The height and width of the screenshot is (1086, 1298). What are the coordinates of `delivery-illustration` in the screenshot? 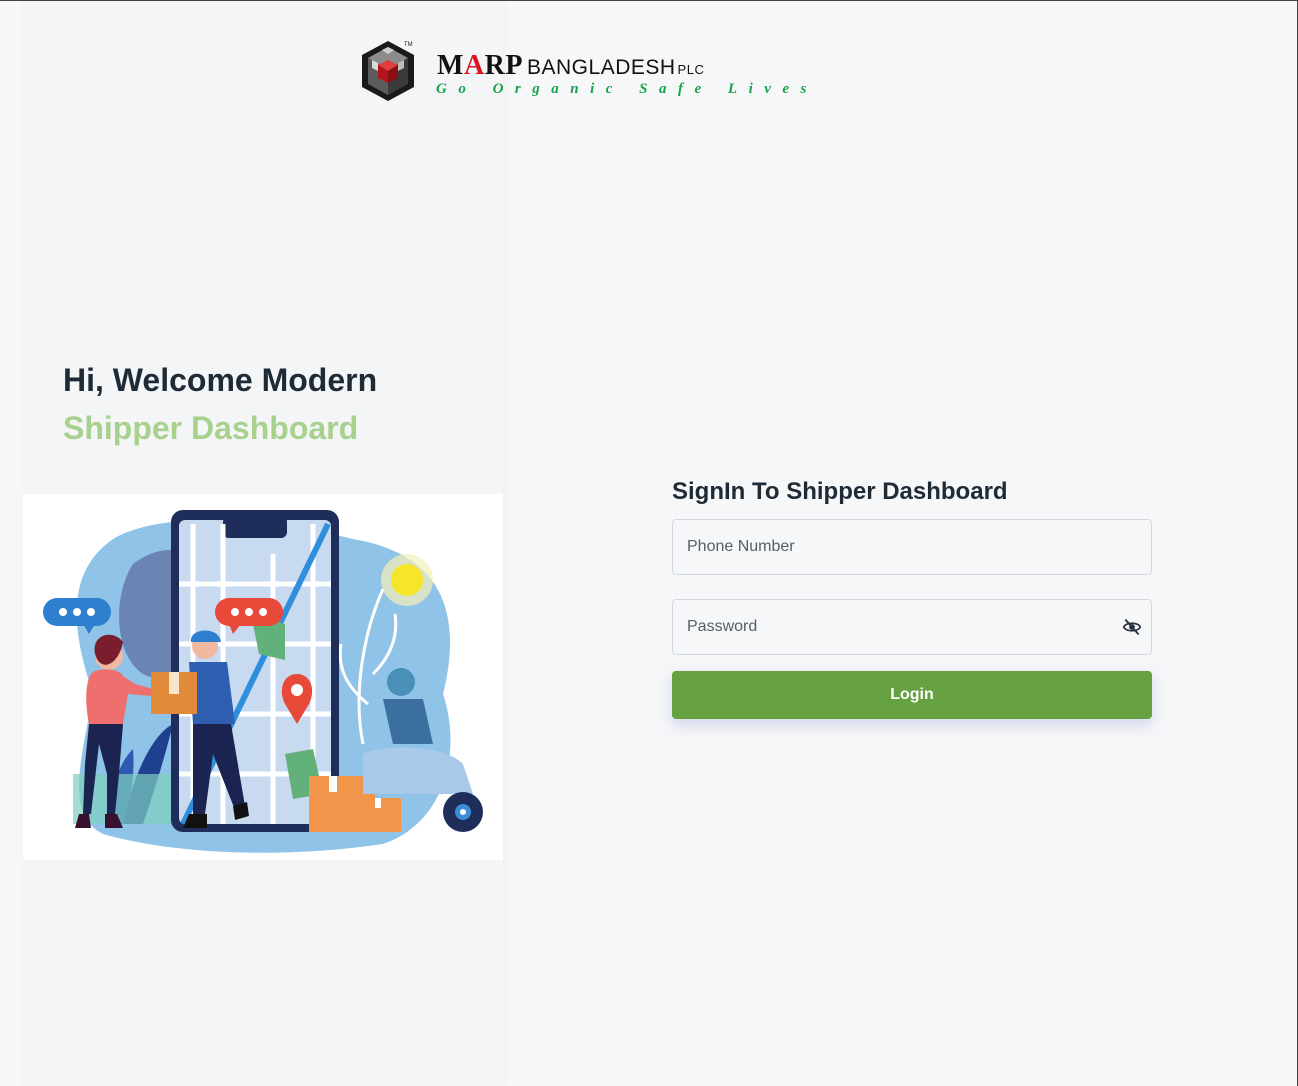 It's located at (263, 677).